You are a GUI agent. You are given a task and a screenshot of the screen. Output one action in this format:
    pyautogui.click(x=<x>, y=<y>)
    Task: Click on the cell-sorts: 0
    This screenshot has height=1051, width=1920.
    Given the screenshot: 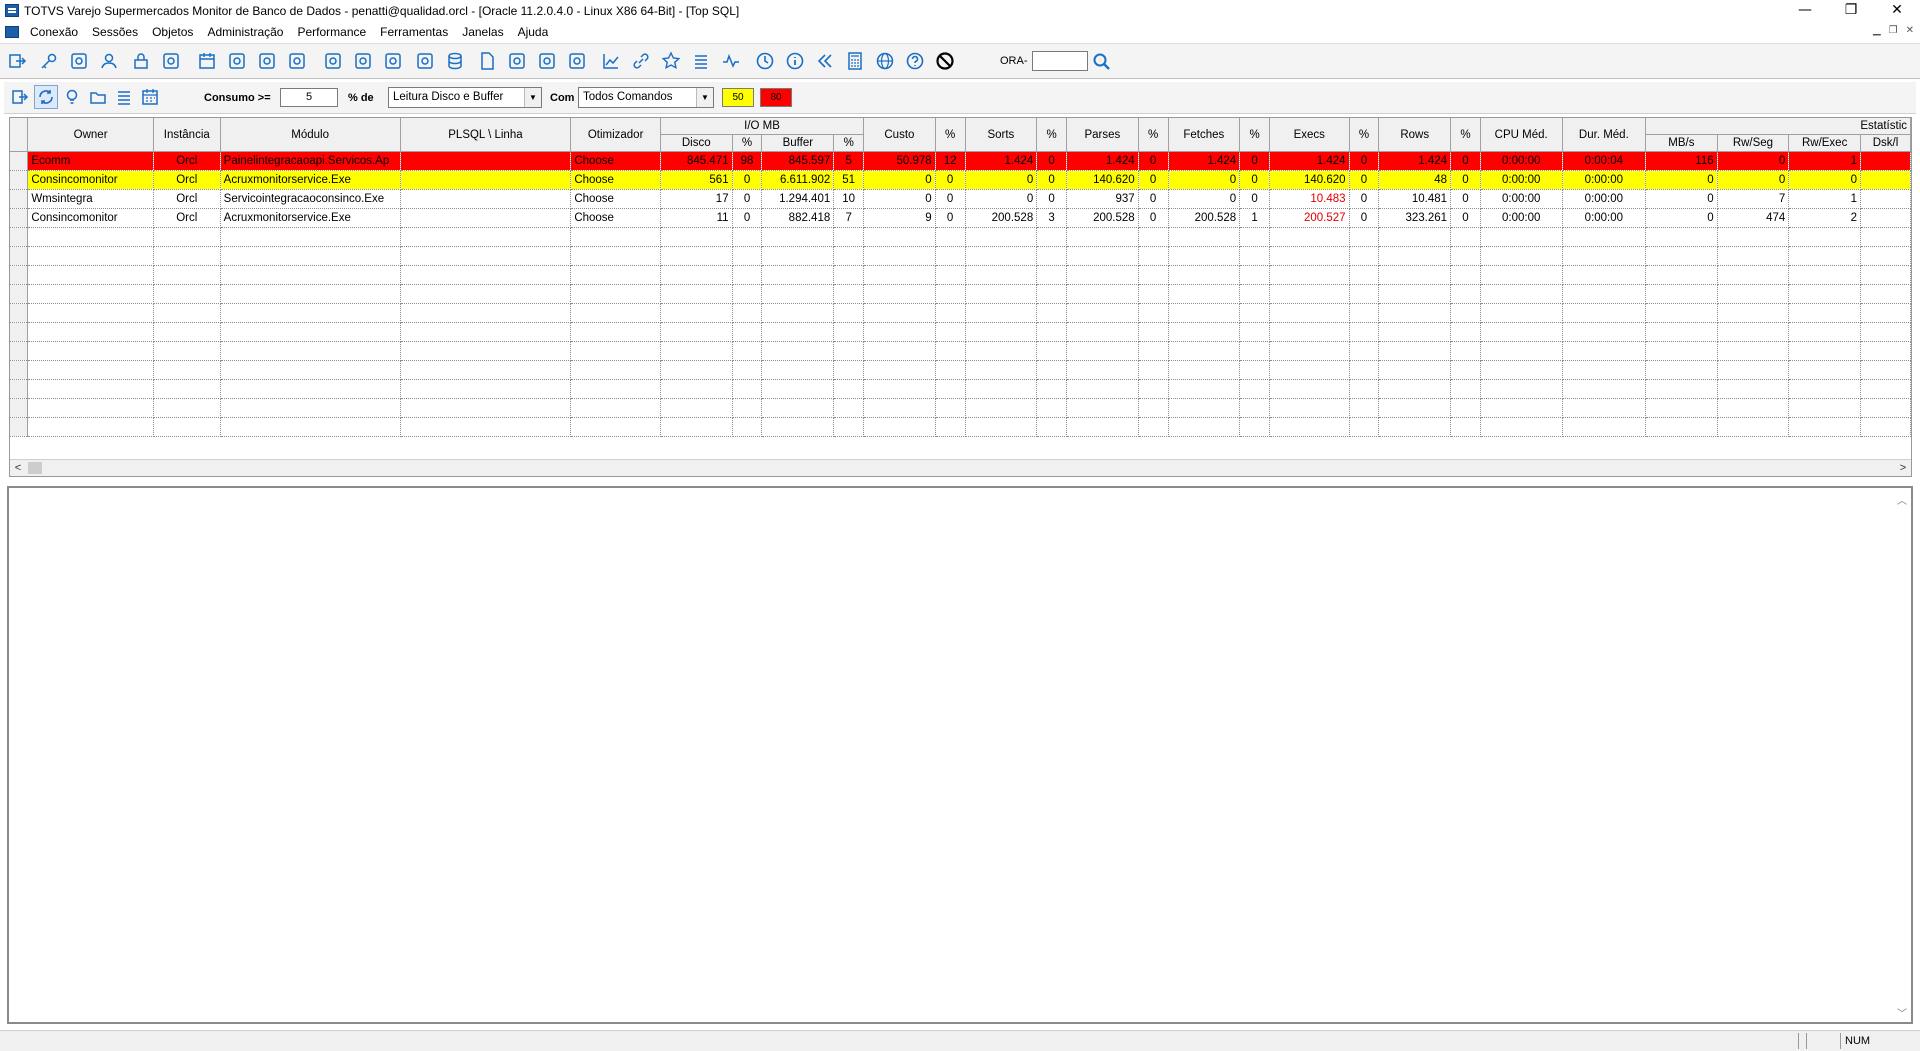 What is the action you would take?
    pyautogui.click(x=1001, y=180)
    